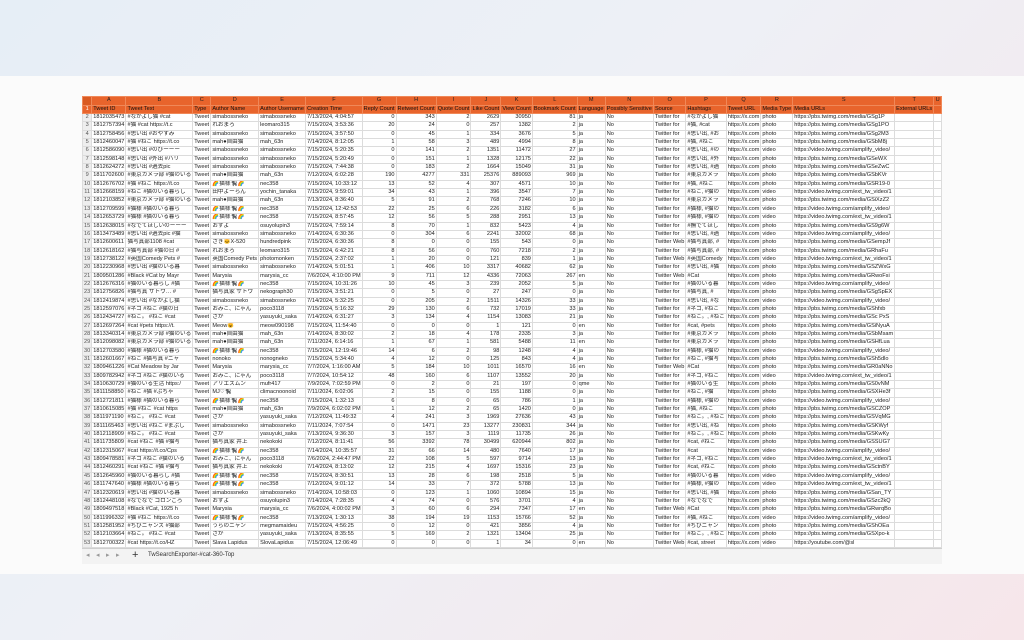 The height and width of the screenshot is (640, 1024). Describe the element at coordinates (282, 201) in the screenshot. I see `table-cell: mah_63n` at that location.